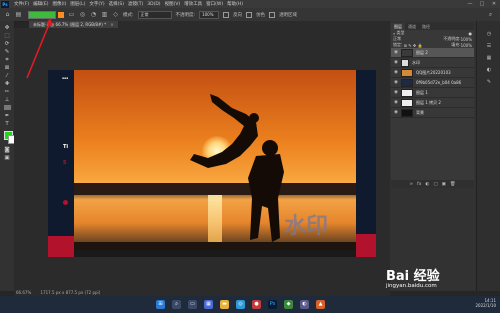 The width and height of the screenshot is (500, 313). Describe the element at coordinates (73, 24) in the screenshot. I see `document-tab: 未标题-1 @ 66.7% (图层 2, RGB/8#) * ×` at that location.